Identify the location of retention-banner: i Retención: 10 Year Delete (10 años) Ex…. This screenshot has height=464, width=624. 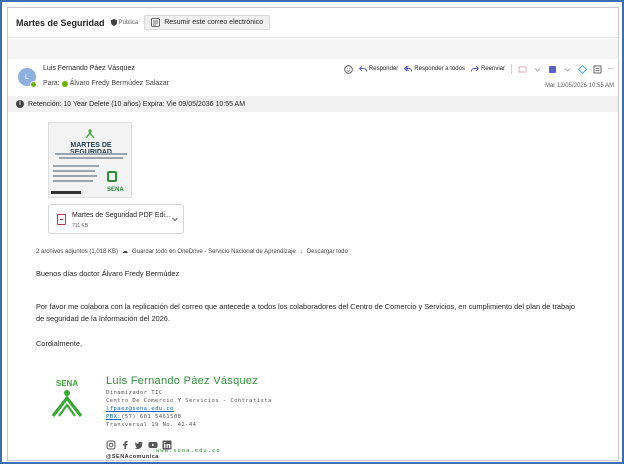
(313, 104).